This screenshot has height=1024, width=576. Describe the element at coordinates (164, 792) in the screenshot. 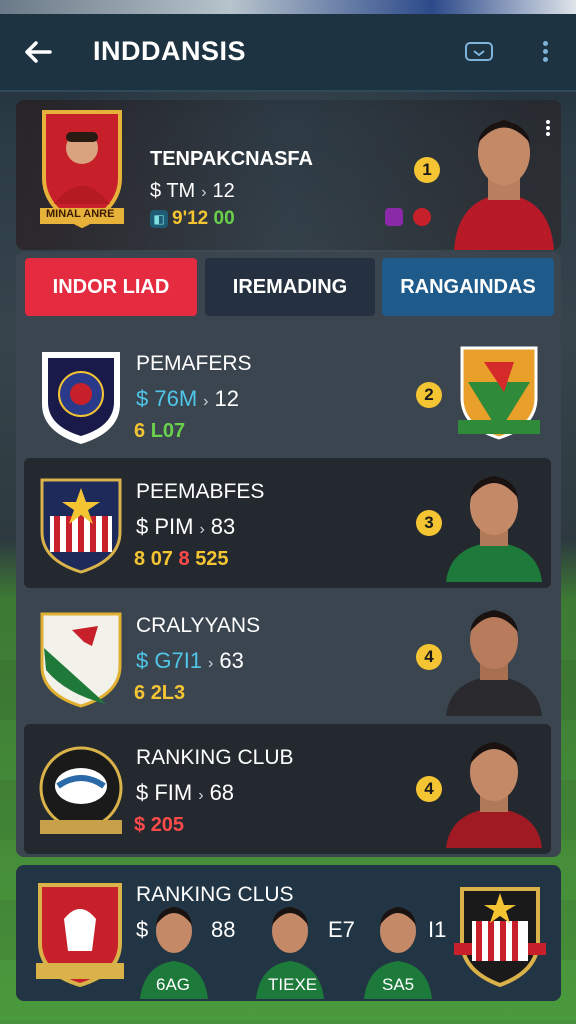

I see `club-value-amount: $ FIM` at that location.